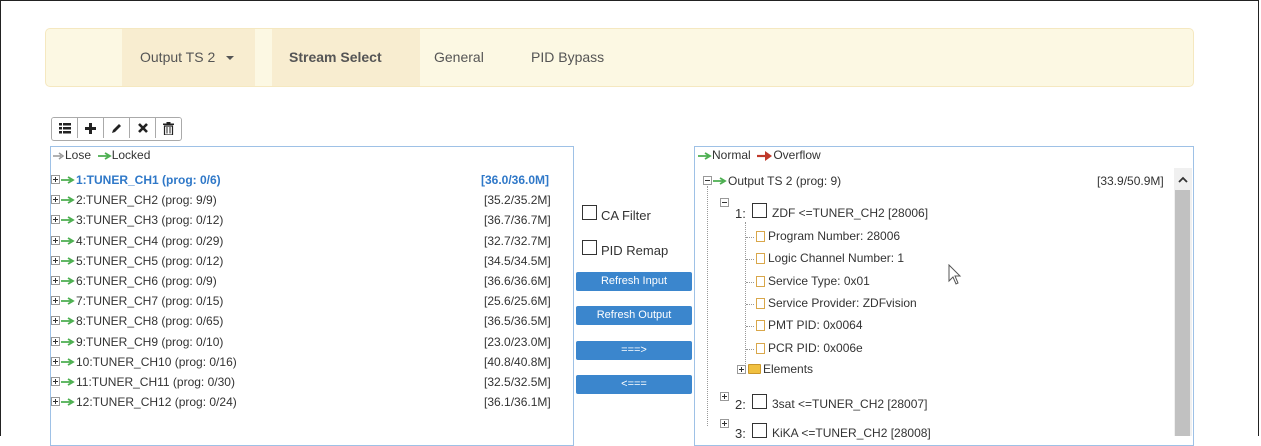  I want to click on refresh-output-button: Refresh Output, so click(634, 315).